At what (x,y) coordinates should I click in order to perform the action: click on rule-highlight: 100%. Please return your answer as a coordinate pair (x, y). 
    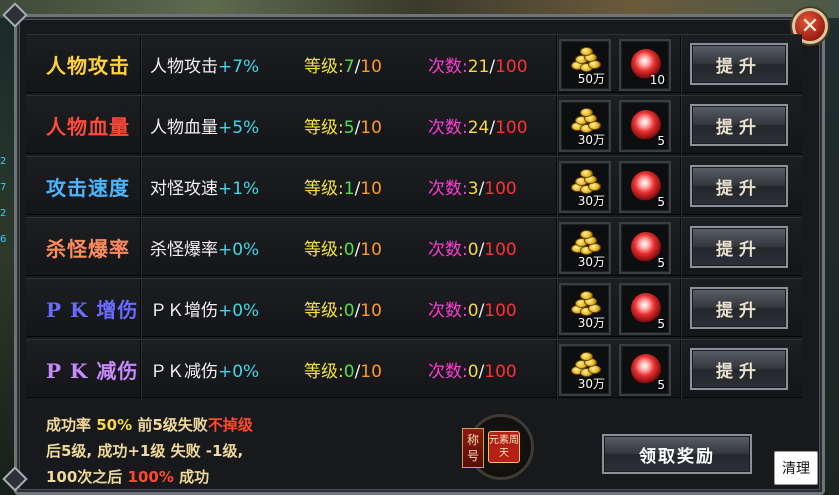
    Looking at the image, I should click on (150, 477).